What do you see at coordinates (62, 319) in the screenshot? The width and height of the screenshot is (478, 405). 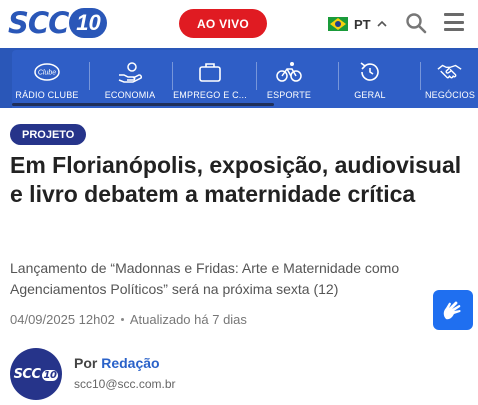 I see `published-date: 04/09/2025 12h02` at bounding box center [62, 319].